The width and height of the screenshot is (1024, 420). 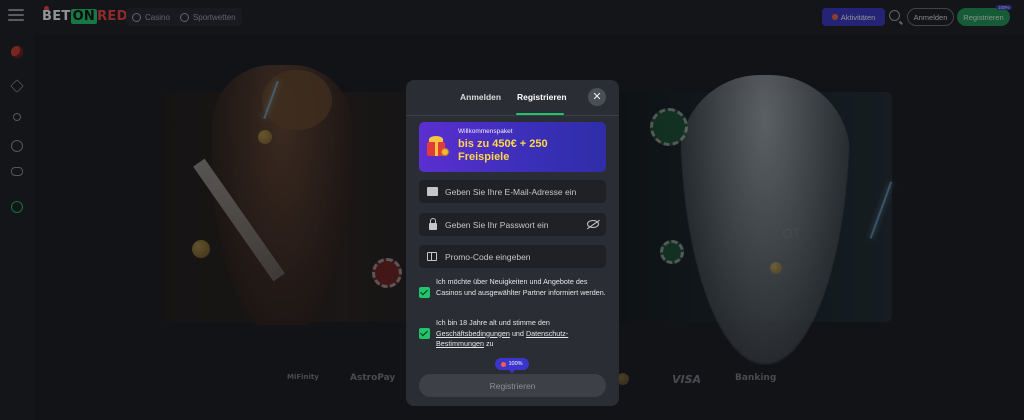 I want to click on hide-password-icon, so click(x=593, y=224).